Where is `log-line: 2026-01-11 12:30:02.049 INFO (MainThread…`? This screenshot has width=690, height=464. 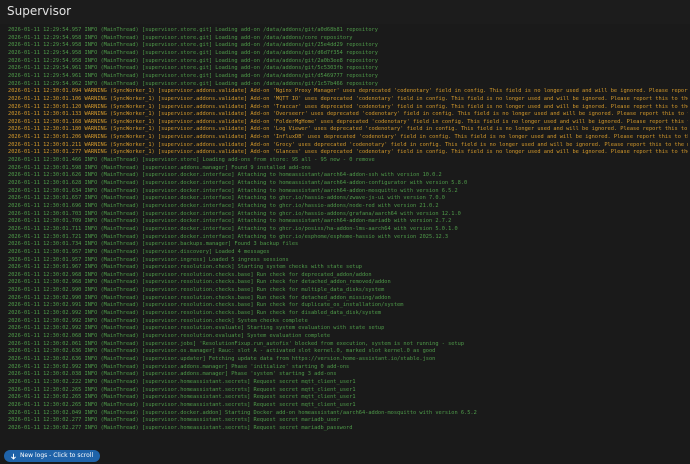 log-line: 2026-01-11 12:30:02.049 INFO (MainThread… is located at coordinates (242, 412).